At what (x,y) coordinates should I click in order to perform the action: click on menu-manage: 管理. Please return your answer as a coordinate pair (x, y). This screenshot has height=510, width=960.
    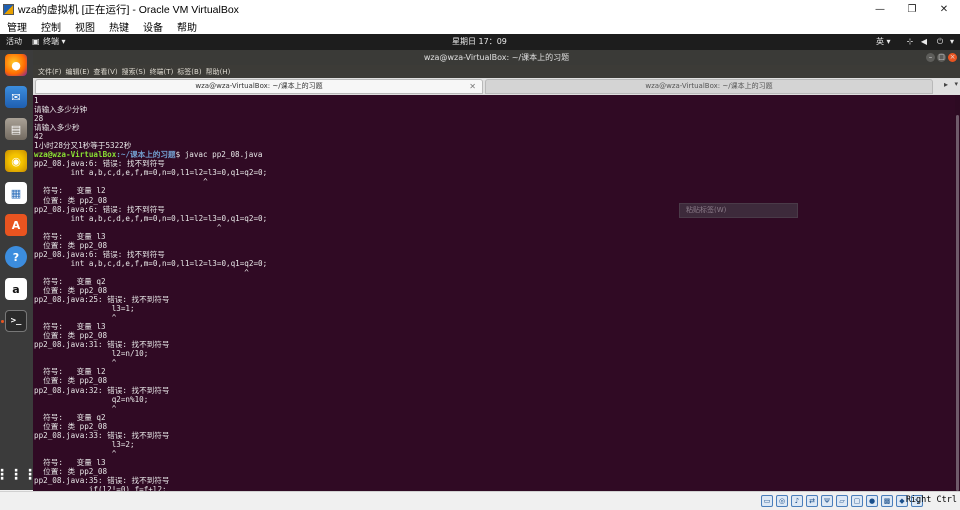
    Looking at the image, I should click on (17, 26).